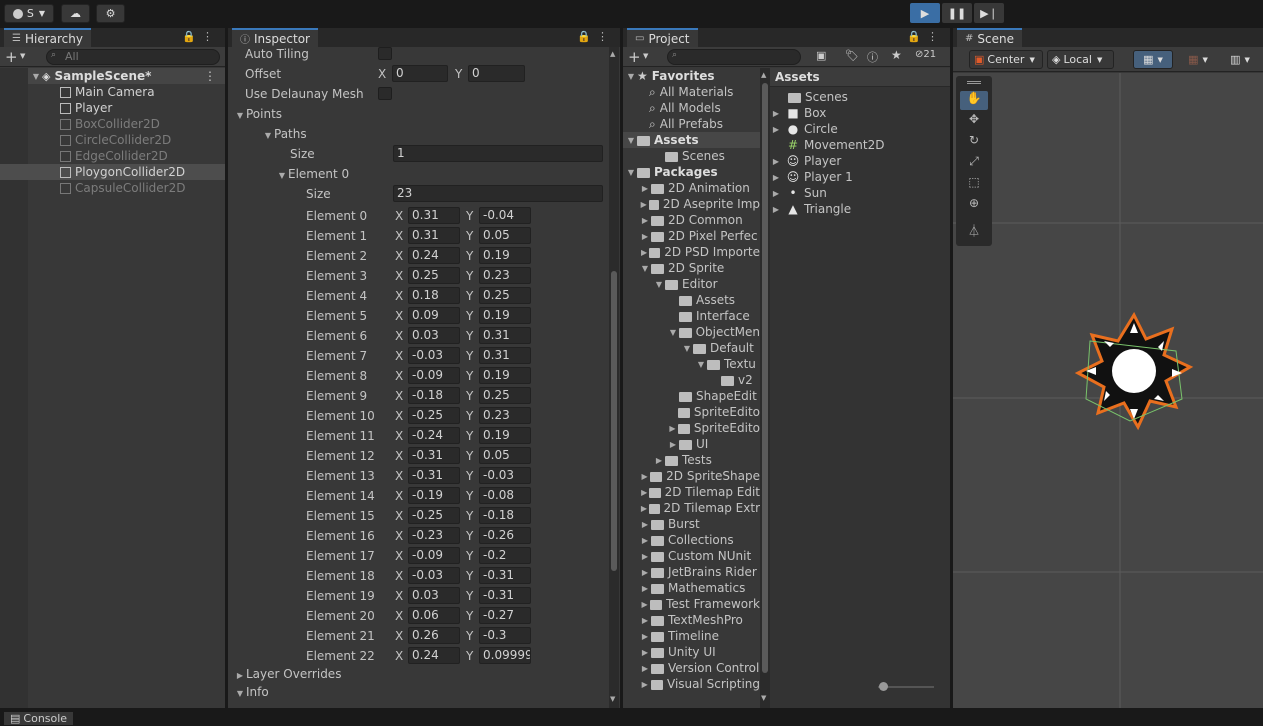 The image size is (1263, 726). What do you see at coordinates (691, 204) in the screenshot?
I see `project-tree-item: ▶ 2D Aseprite Imp` at bounding box center [691, 204].